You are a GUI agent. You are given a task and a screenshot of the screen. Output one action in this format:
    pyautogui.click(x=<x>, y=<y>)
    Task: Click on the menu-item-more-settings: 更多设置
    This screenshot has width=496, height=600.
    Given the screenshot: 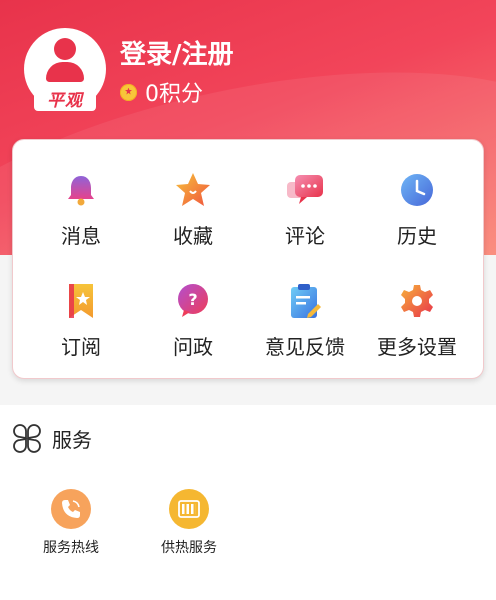 What is the action you would take?
    pyautogui.click(x=417, y=306)
    